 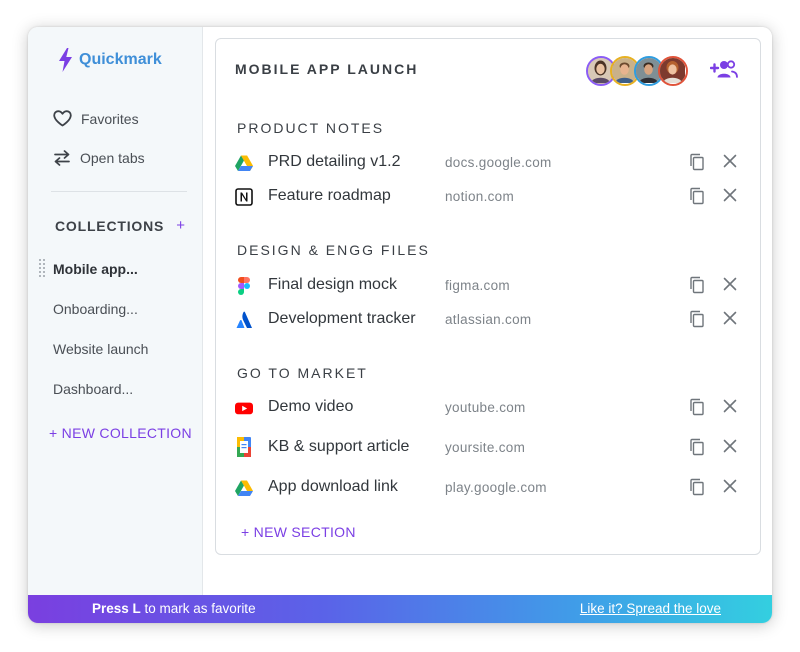 What do you see at coordinates (334, 162) in the screenshot?
I see `link-name: PRD detailing v1.2` at bounding box center [334, 162].